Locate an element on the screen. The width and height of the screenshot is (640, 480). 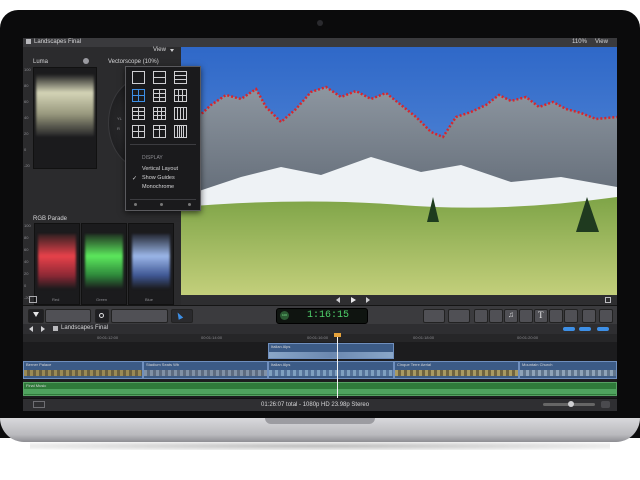
generators-button is located at coordinates (556, 316).